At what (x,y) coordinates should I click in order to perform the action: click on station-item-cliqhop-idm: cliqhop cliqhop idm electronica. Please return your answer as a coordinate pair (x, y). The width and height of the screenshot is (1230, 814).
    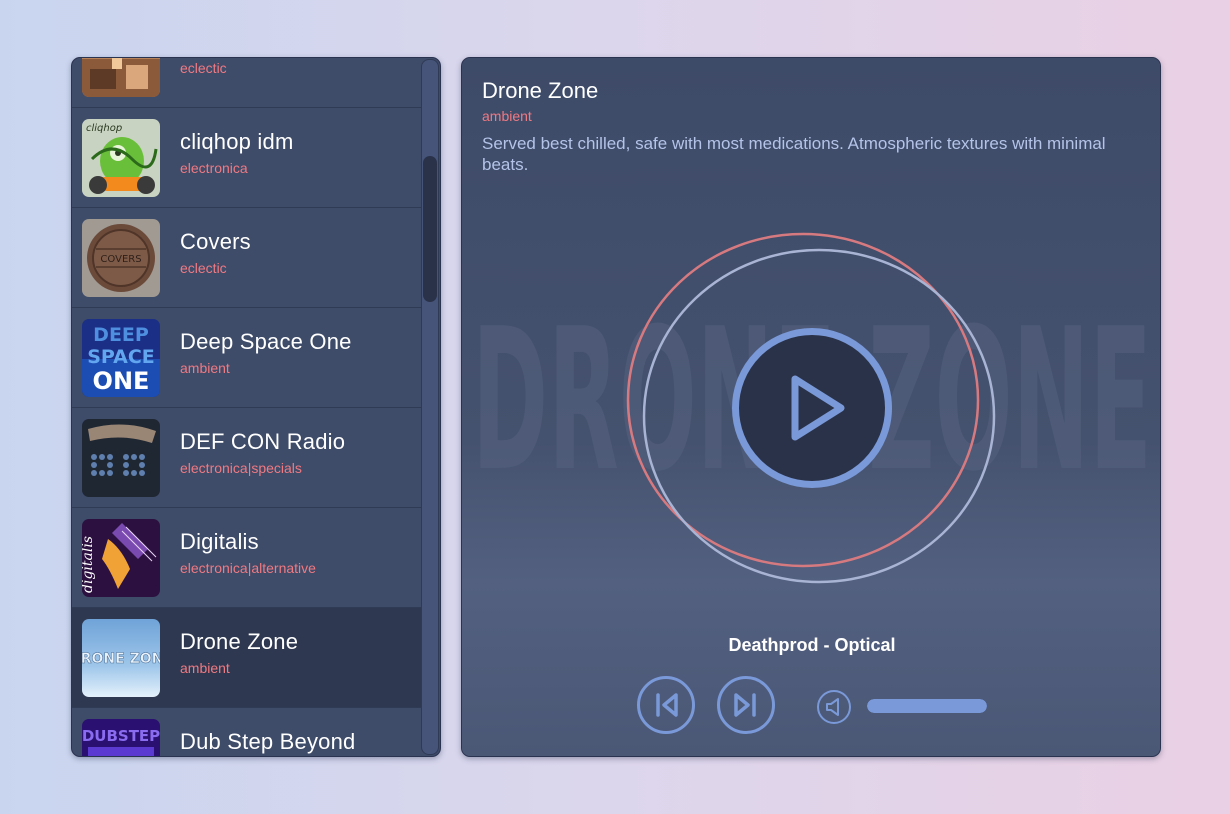
    Looking at the image, I should click on (247, 158).